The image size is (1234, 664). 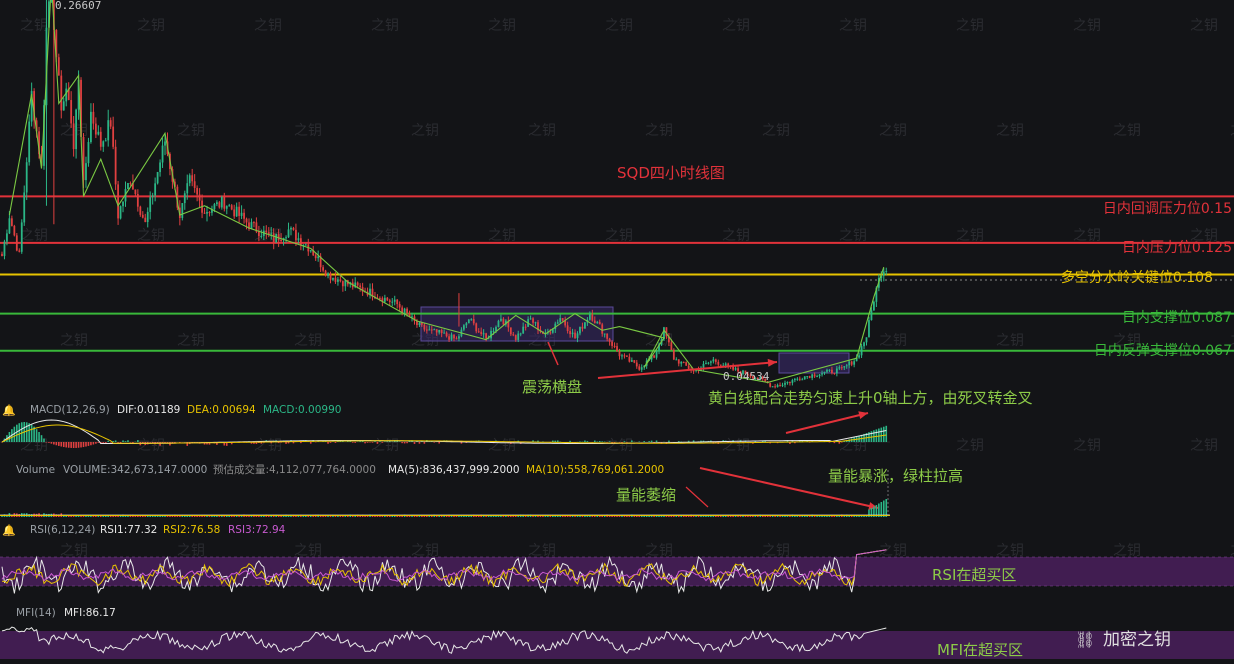 What do you see at coordinates (78, 6) in the screenshot?
I see `high-price-label: 0.26607` at bounding box center [78, 6].